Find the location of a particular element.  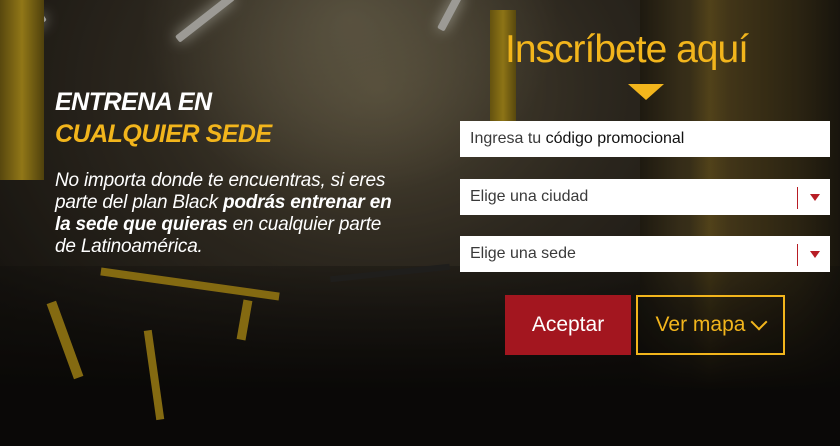

form-title: Inscríbete aquí is located at coordinates (627, 49).